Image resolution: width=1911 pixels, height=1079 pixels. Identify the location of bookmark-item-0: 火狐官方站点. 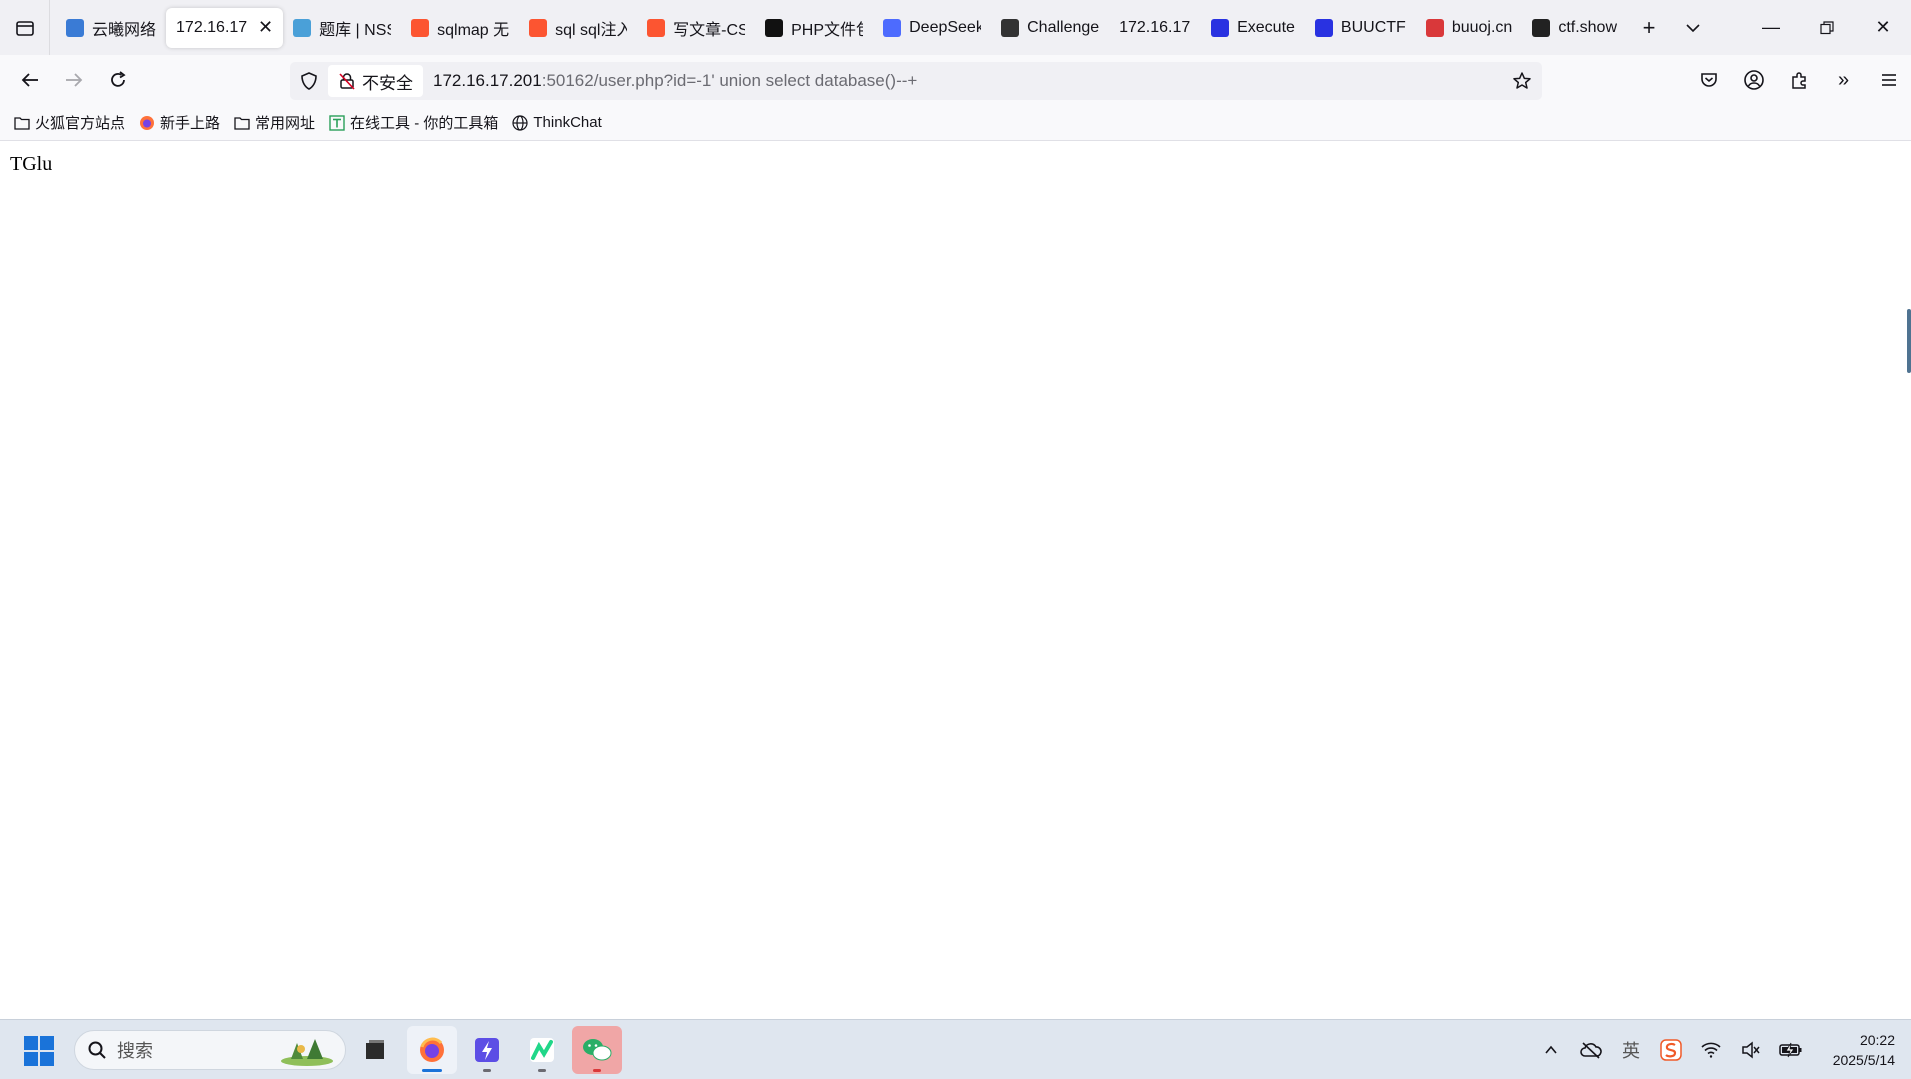
(69, 122).